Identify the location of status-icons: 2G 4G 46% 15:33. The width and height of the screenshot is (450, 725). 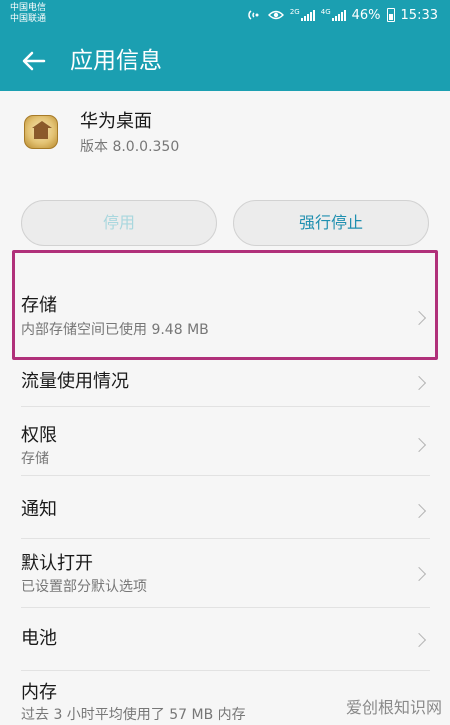
(343, 15).